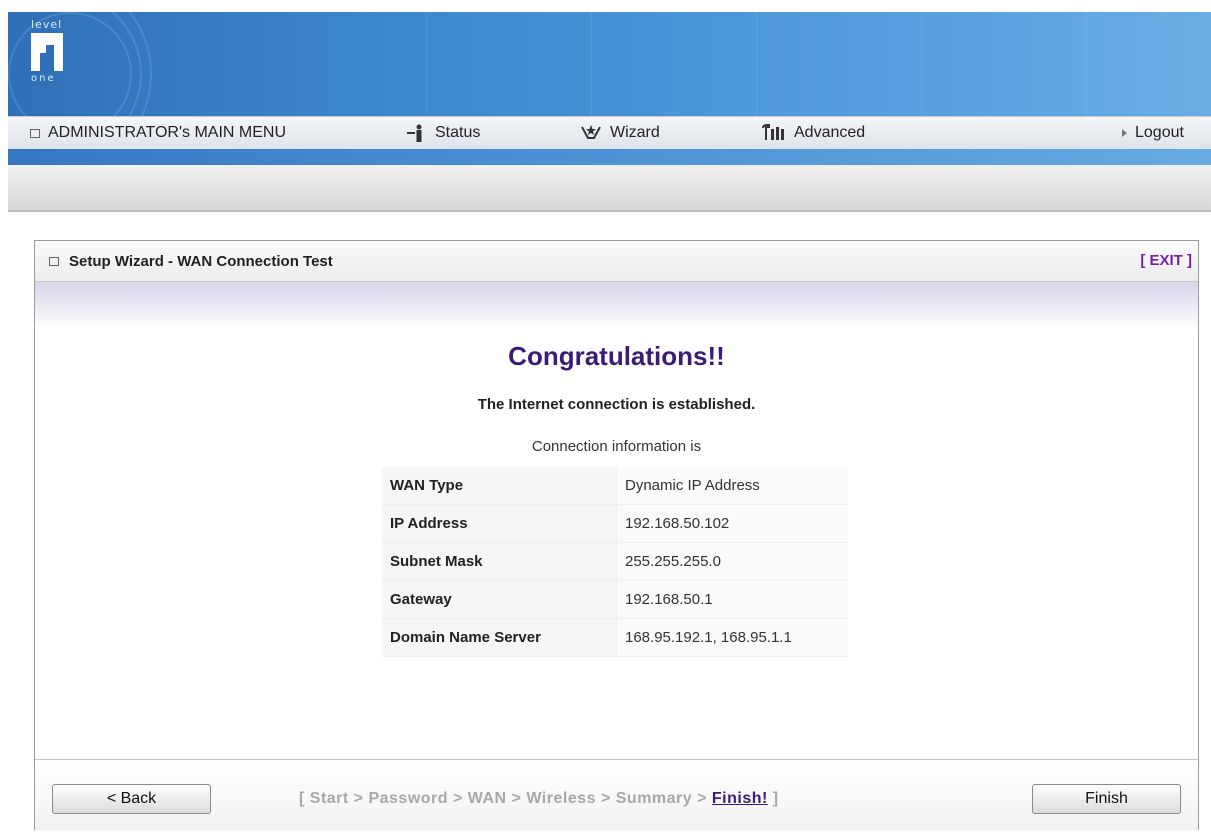  I want to click on header-graphic: level one, so click(609, 64).